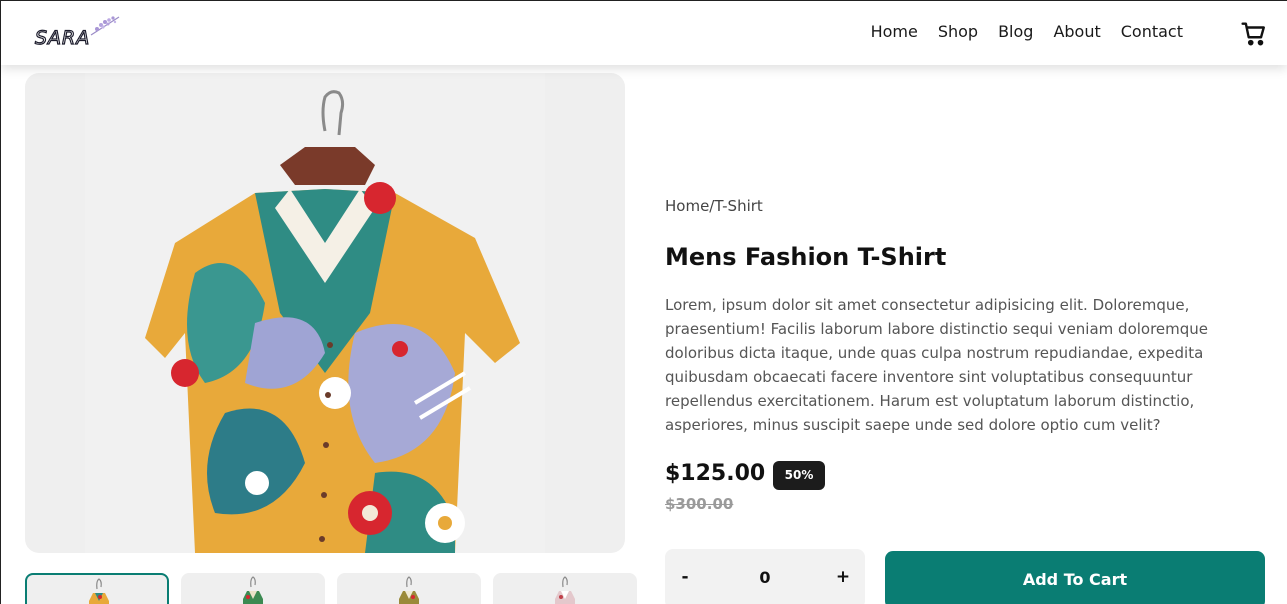 The width and height of the screenshot is (1287, 604). Describe the element at coordinates (1254, 34) in the screenshot. I see `cart-icon` at that location.